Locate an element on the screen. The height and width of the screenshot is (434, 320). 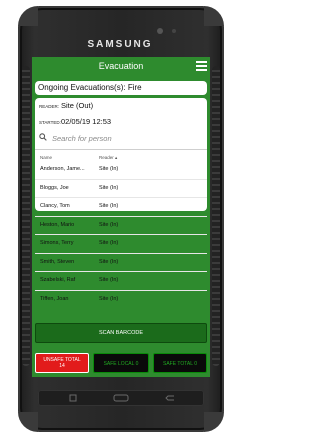
safe-local-button: SAFE LOCAL 0 is located at coordinates (121, 363).